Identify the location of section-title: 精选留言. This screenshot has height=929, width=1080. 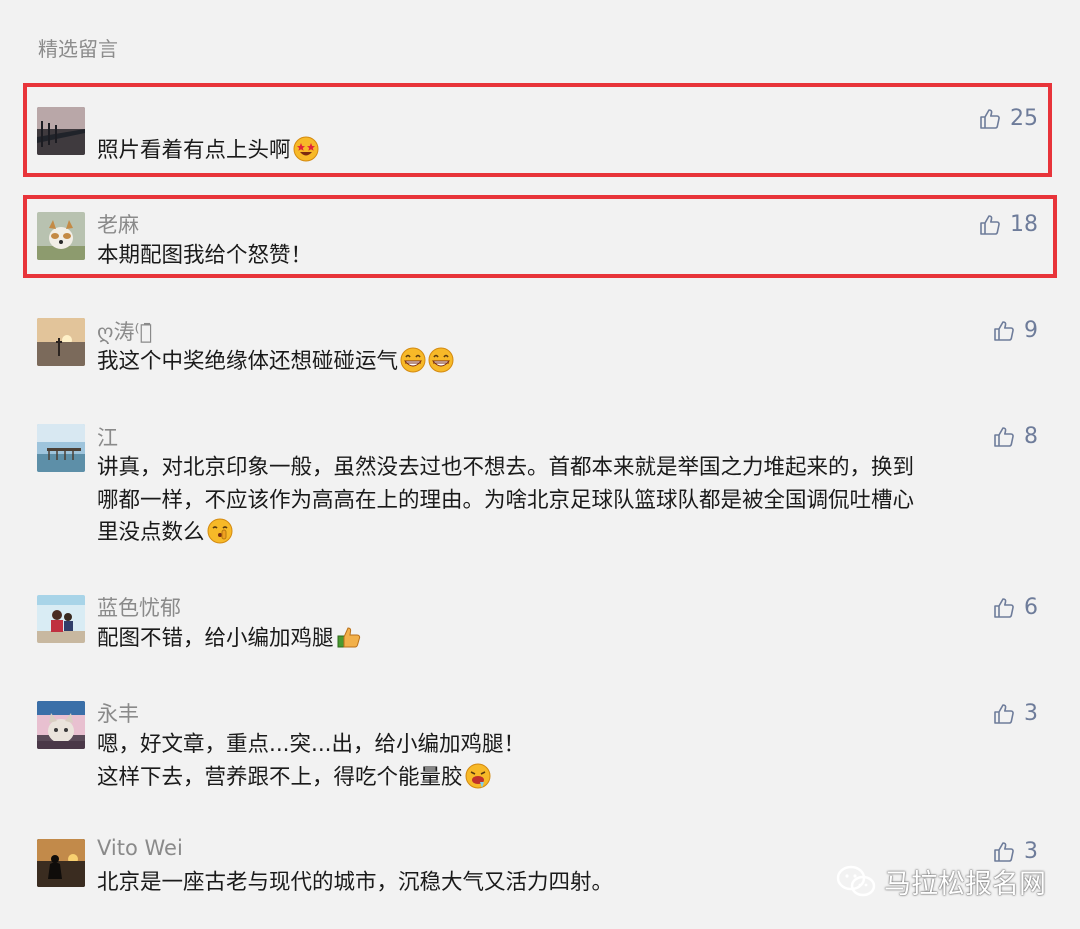
(78, 49).